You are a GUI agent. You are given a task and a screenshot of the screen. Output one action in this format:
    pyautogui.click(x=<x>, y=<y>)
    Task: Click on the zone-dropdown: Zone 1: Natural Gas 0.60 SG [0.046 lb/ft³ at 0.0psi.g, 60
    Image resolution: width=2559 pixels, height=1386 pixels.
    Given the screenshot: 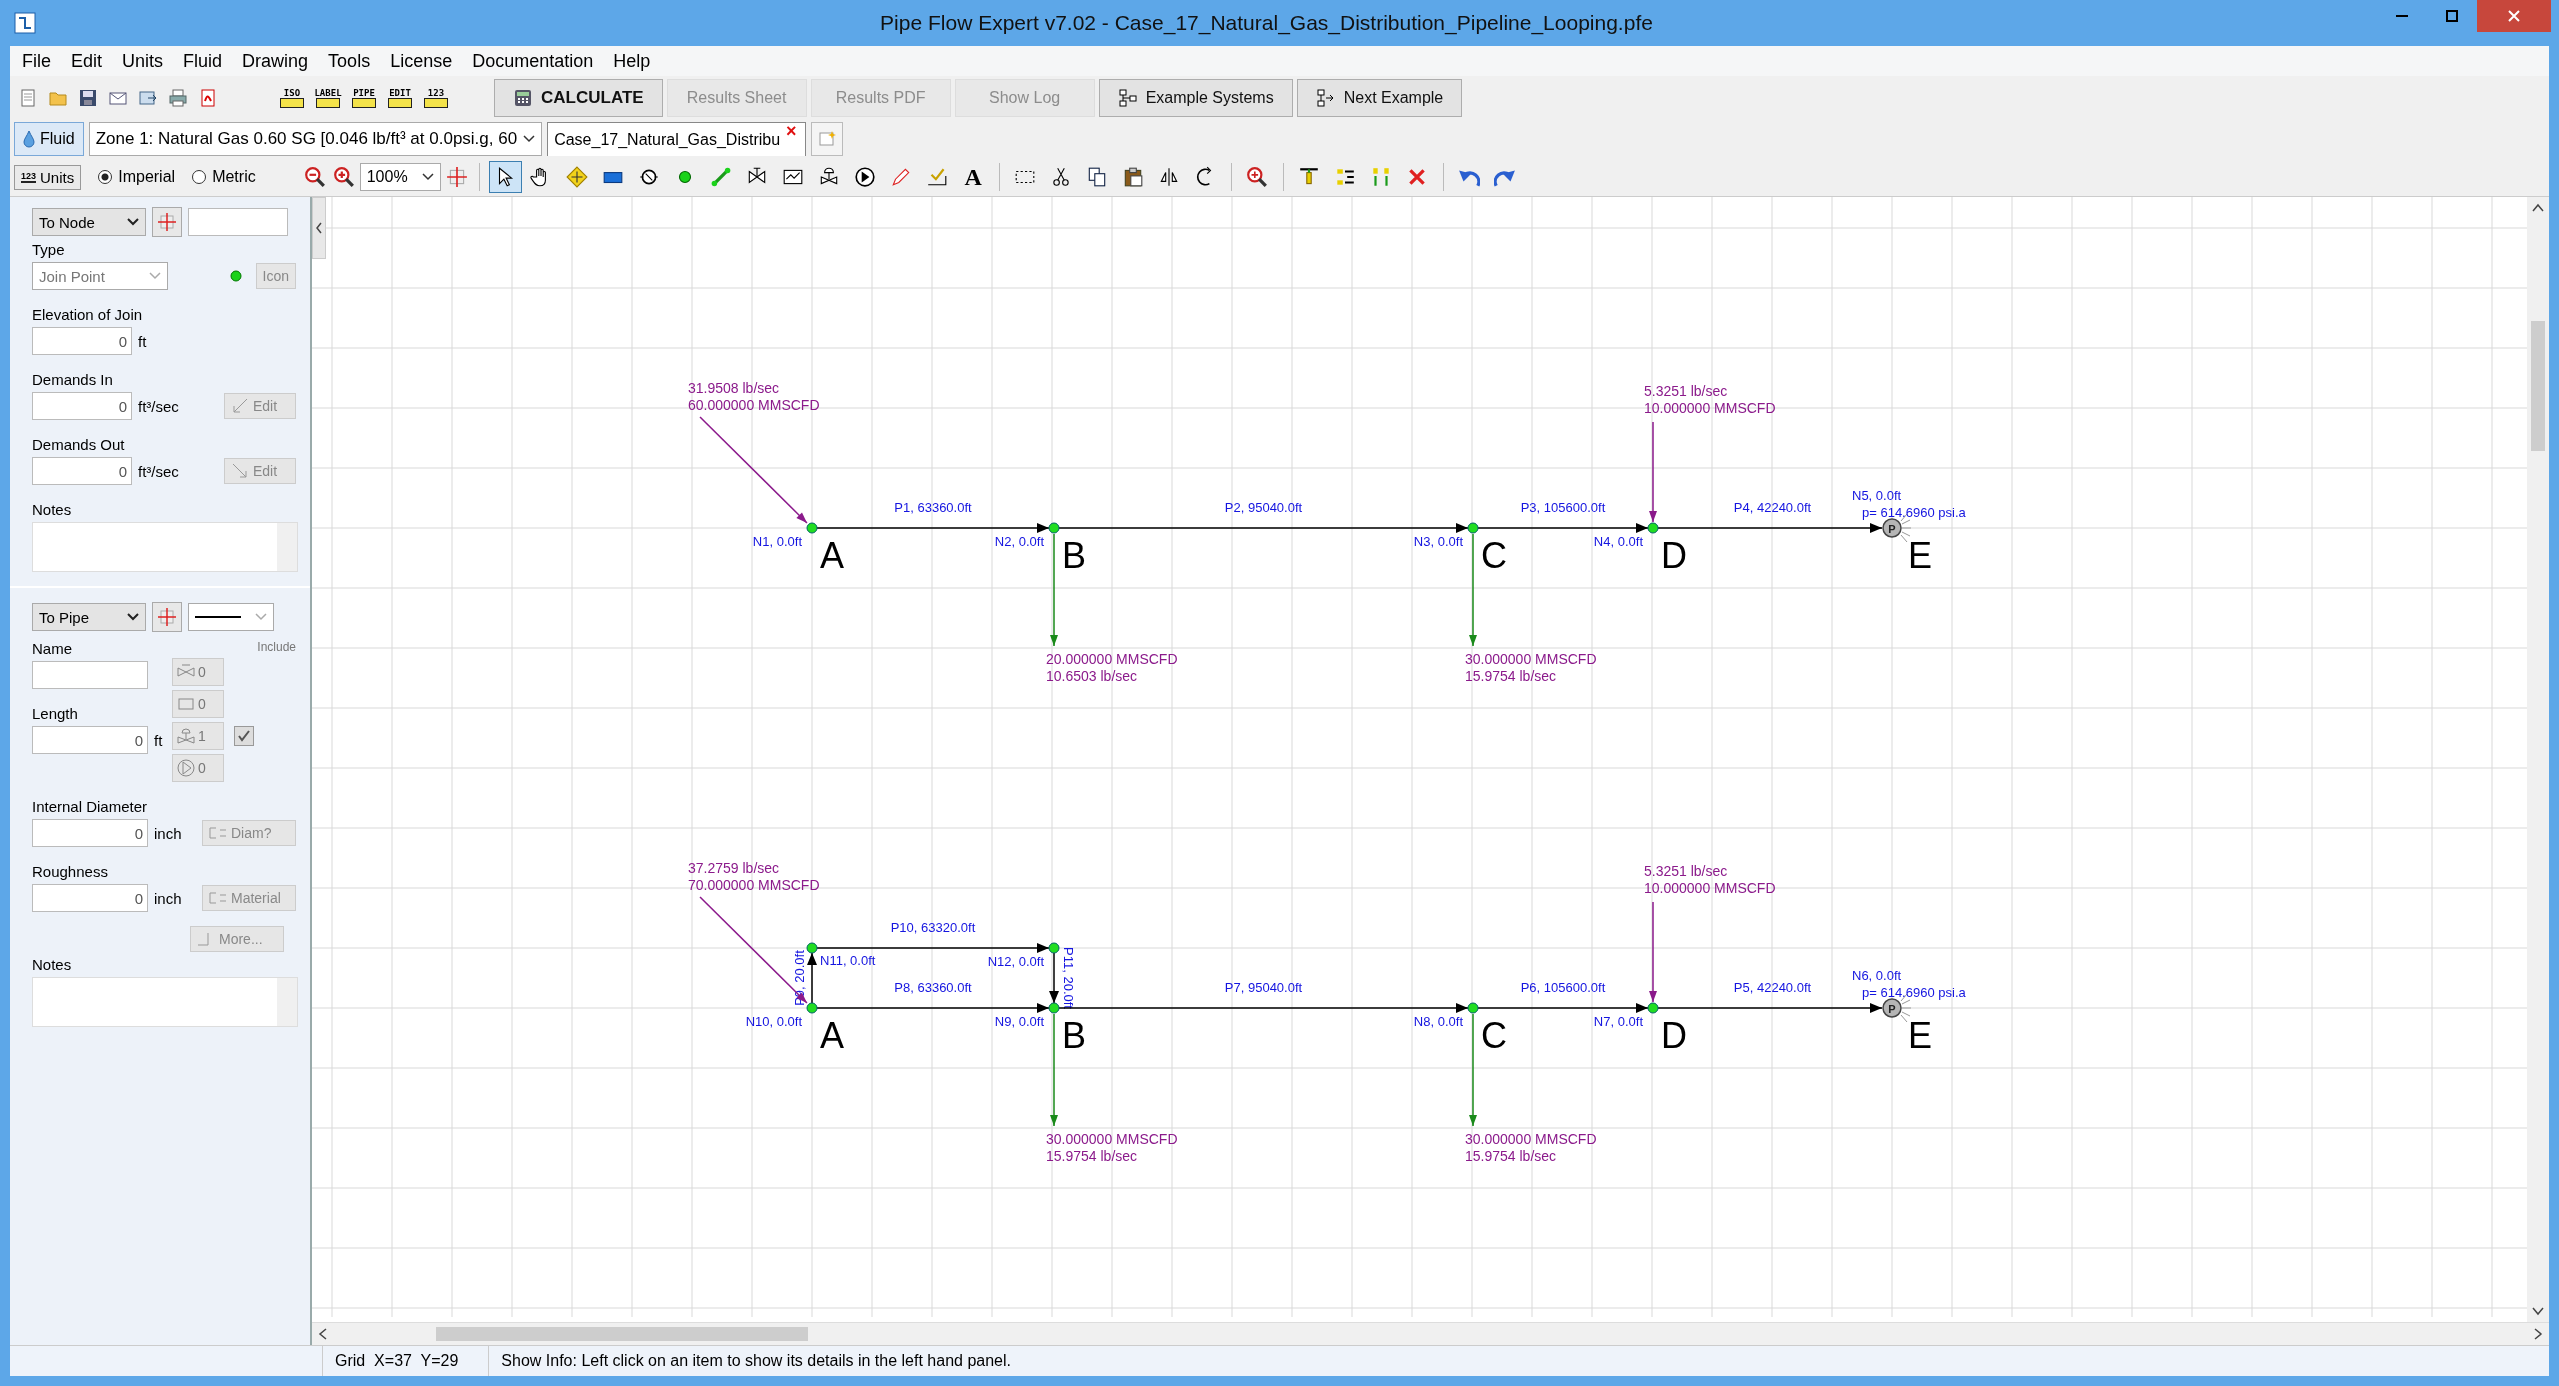 What is the action you would take?
    pyautogui.click(x=315, y=139)
    